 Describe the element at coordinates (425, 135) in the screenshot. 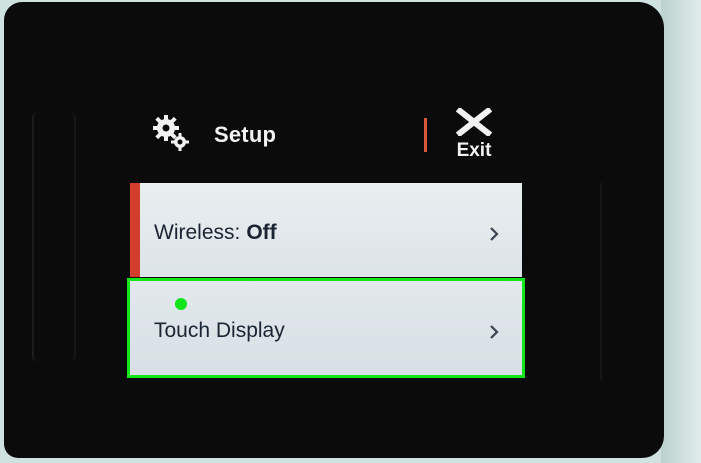

I see `header-divider` at that location.